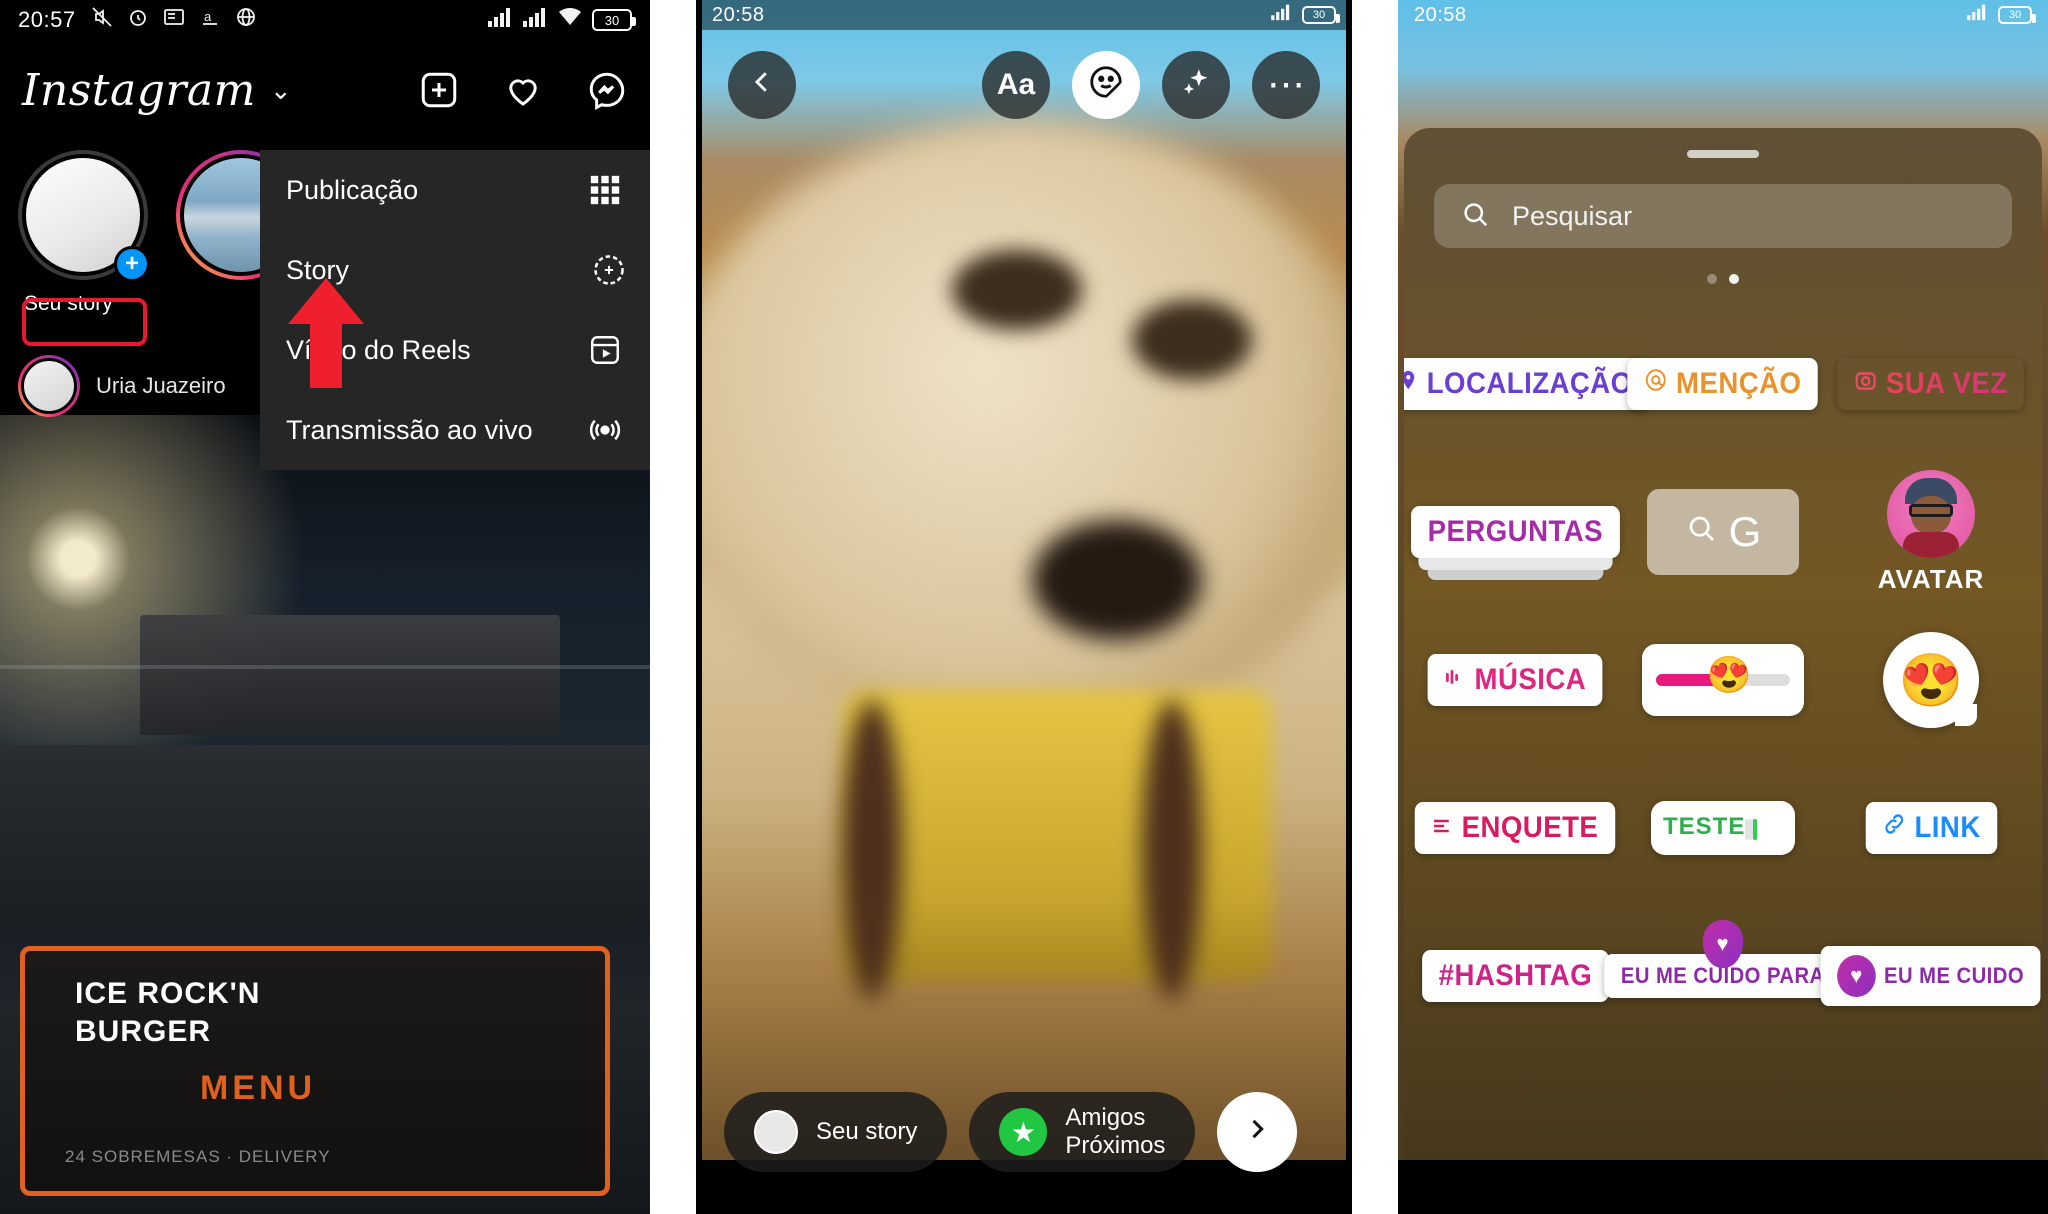 The image size is (2048, 1214). What do you see at coordinates (605, 190) in the screenshot?
I see `grid-icon` at bounding box center [605, 190].